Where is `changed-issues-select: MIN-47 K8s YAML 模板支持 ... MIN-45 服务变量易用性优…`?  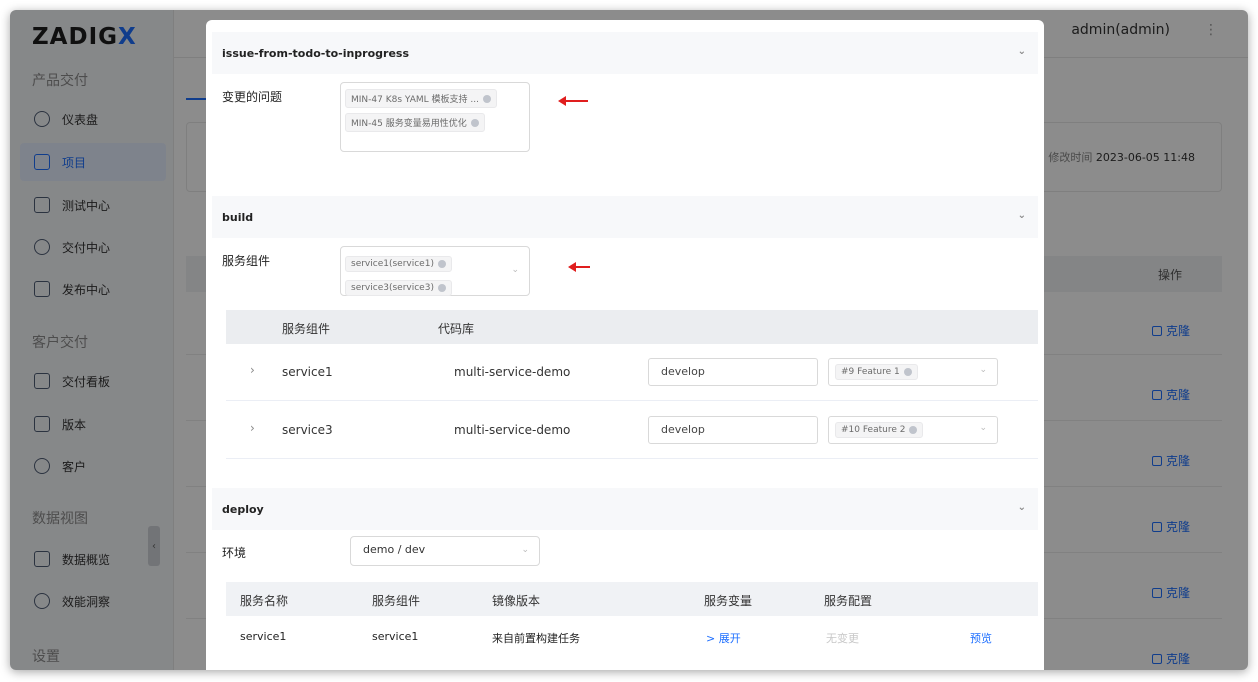 changed-issues-select: MIN-47 K8s YAML 模板支持 ... MIN-45 服务变量易用性优… is located at coordinates (435, 117).